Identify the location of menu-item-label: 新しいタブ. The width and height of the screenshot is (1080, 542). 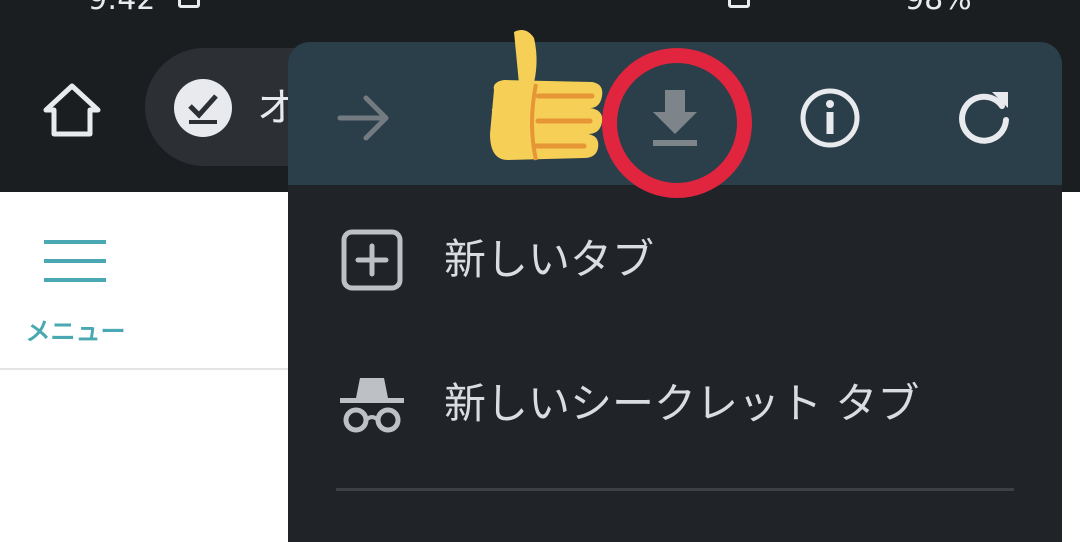
(549, 259).